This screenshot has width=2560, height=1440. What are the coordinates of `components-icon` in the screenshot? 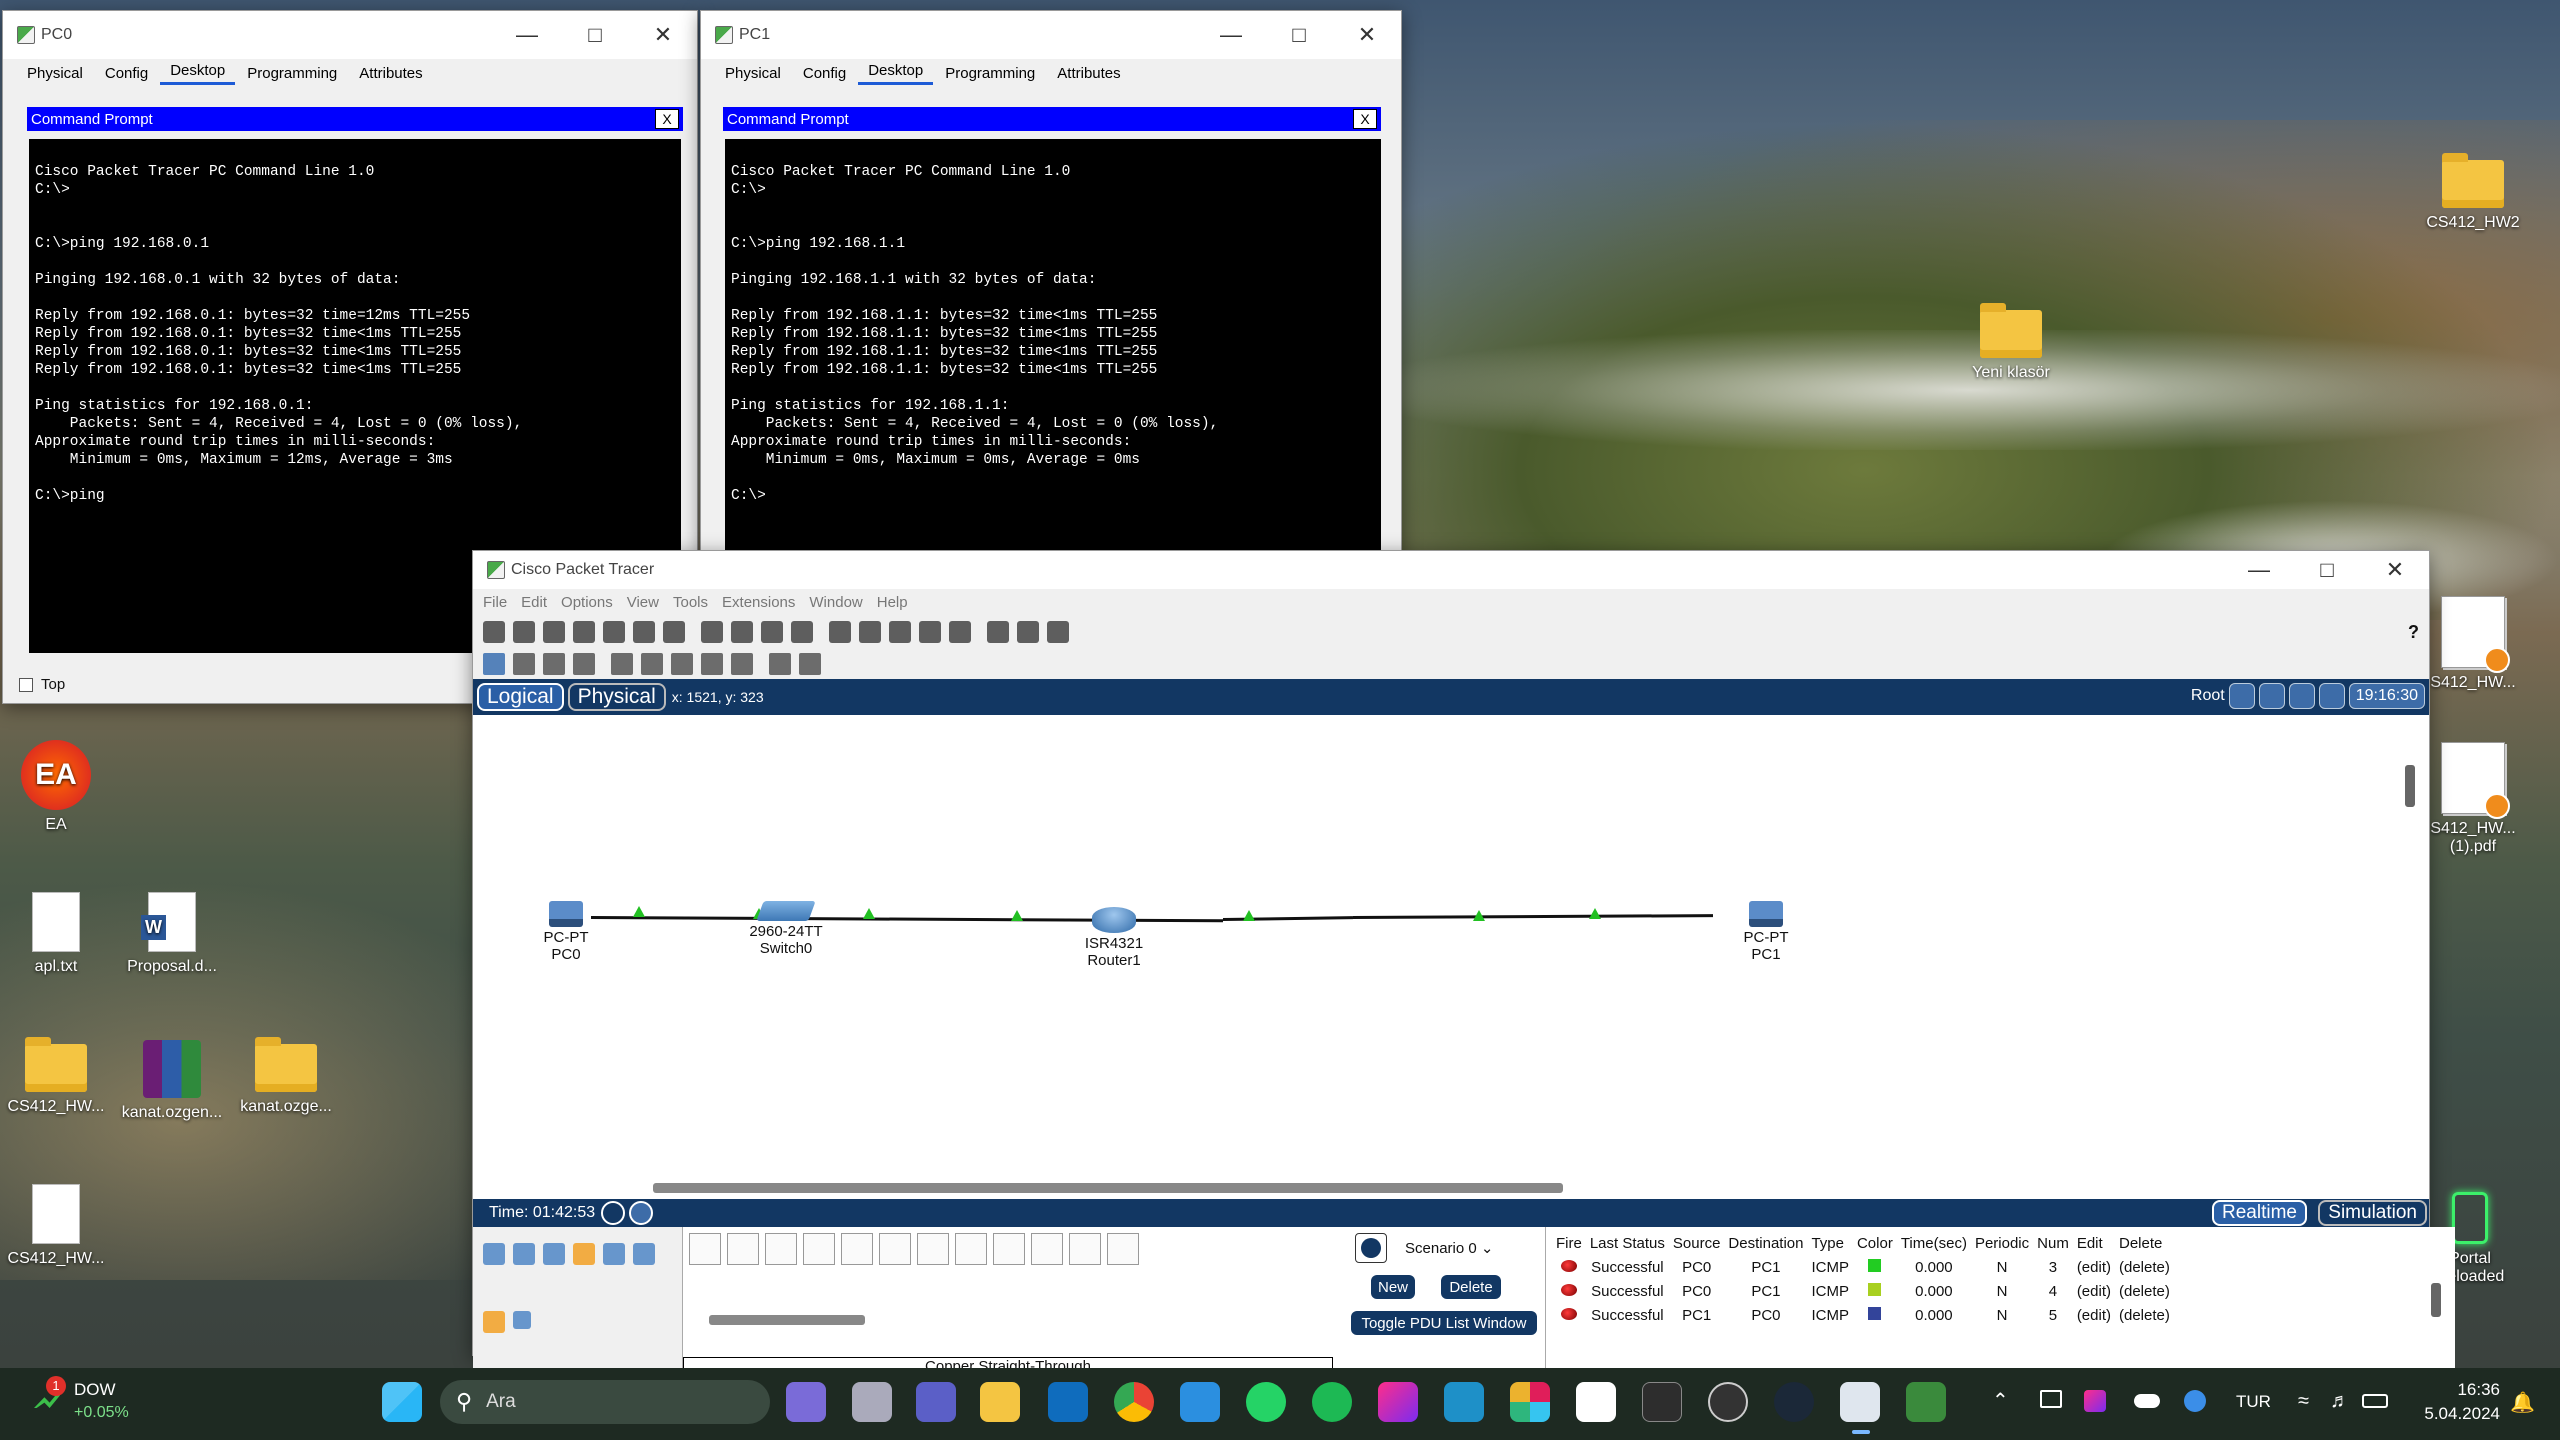 It's located at (554, 1254).